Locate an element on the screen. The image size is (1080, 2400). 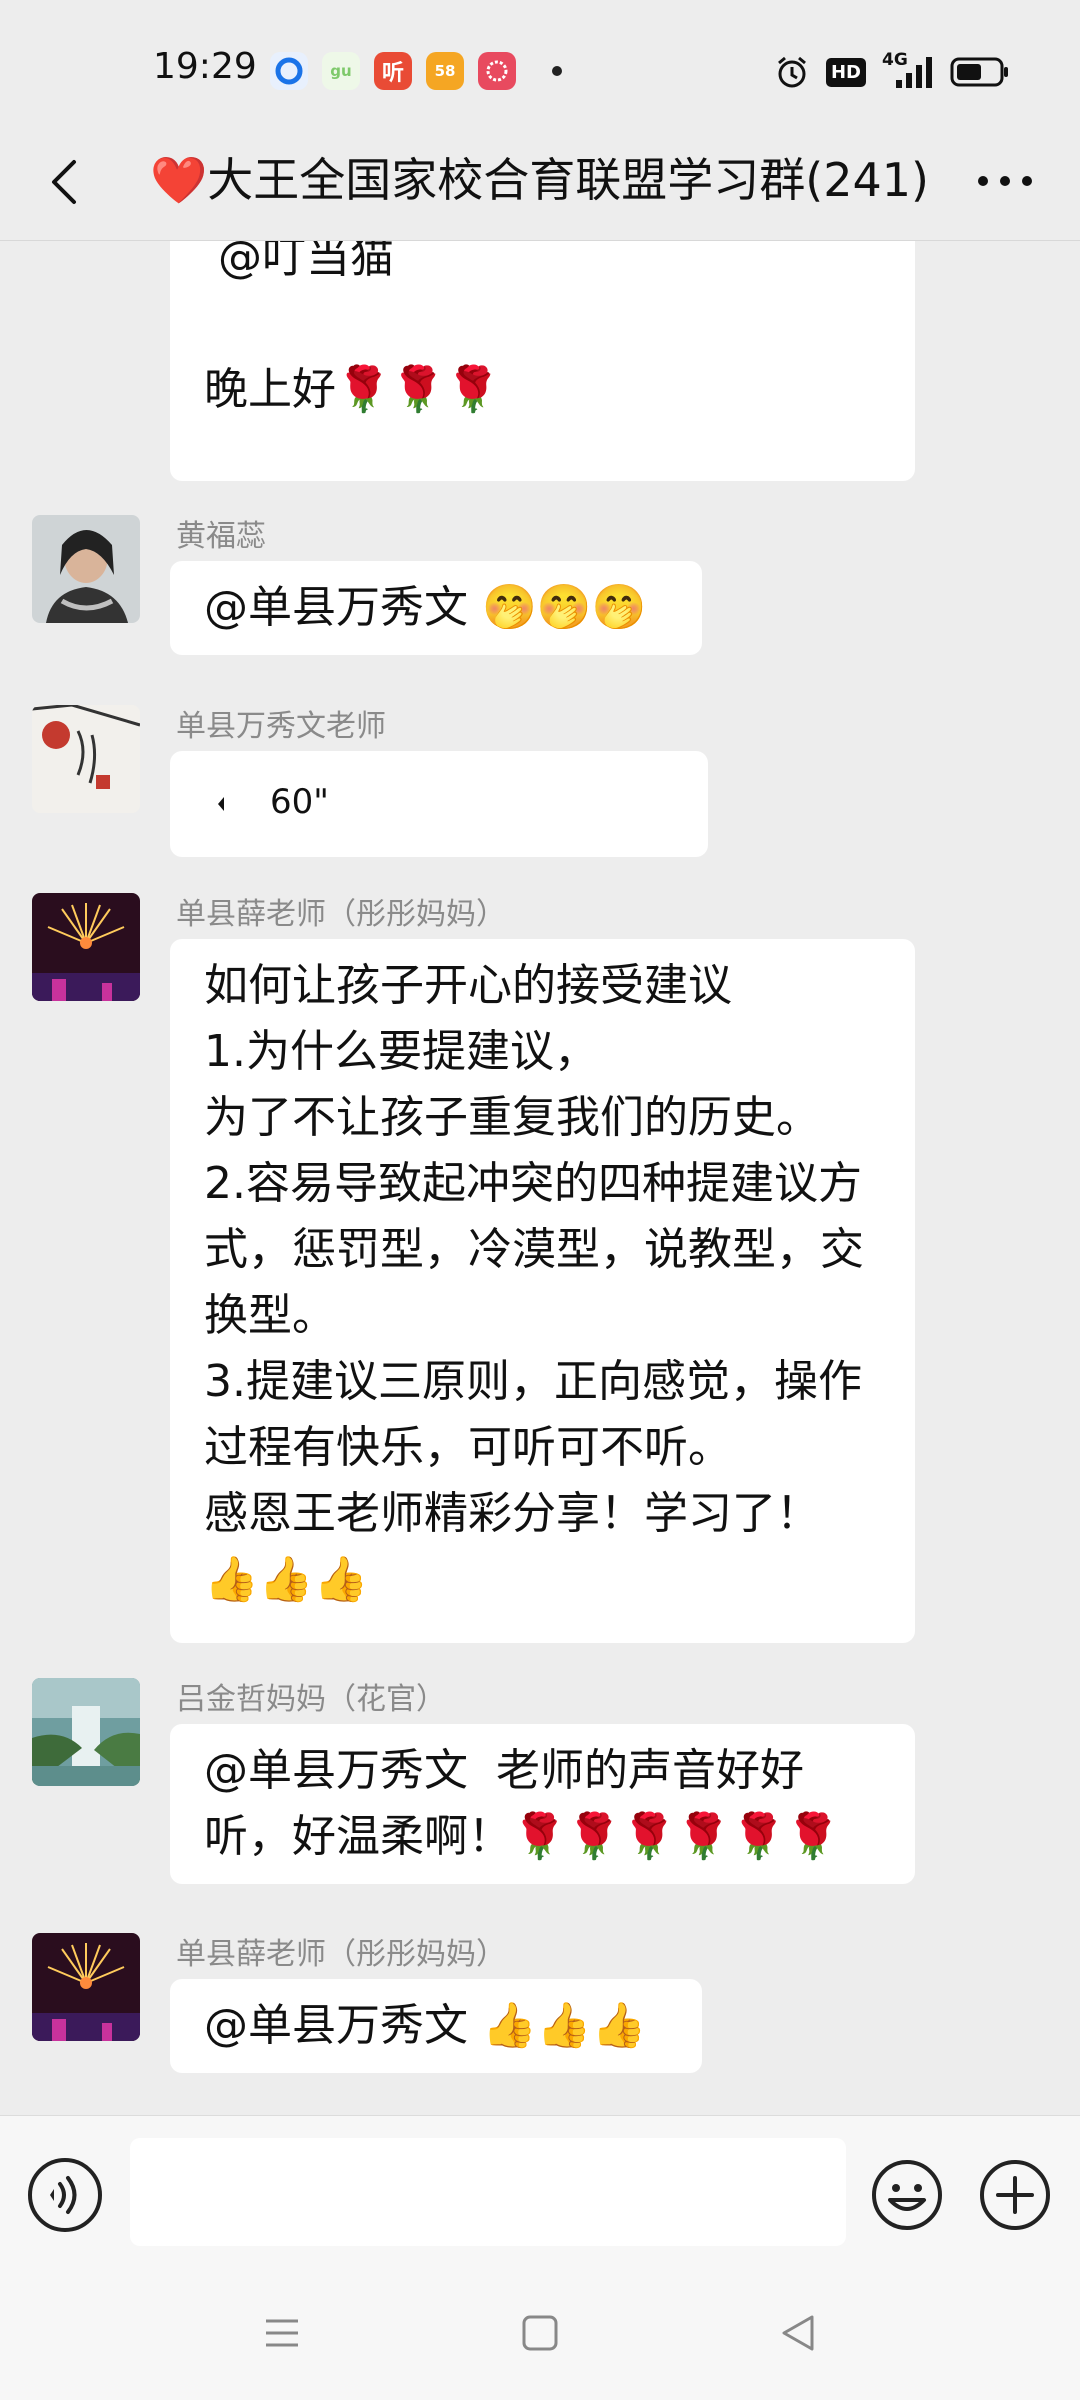
signal-icon: 4G is located at coordinates (908, 70).